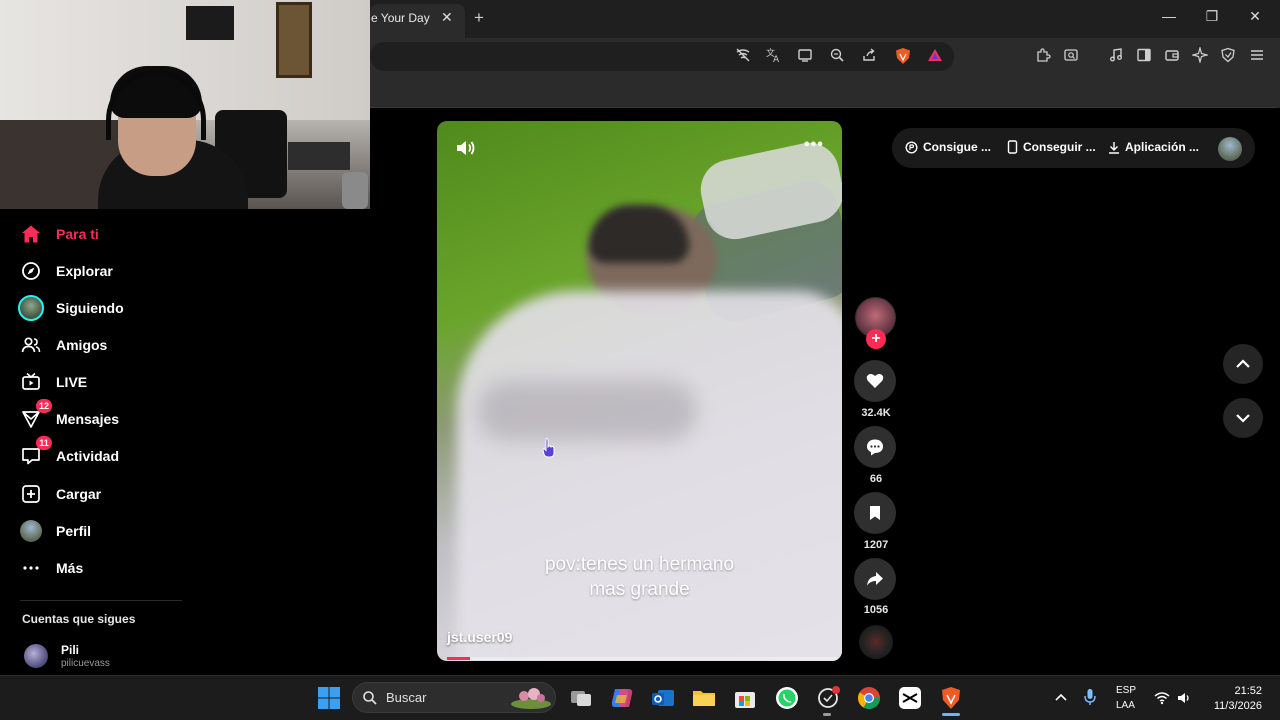  I want to click on sidebar-item-cargar: Cargar, so click(59, 494).